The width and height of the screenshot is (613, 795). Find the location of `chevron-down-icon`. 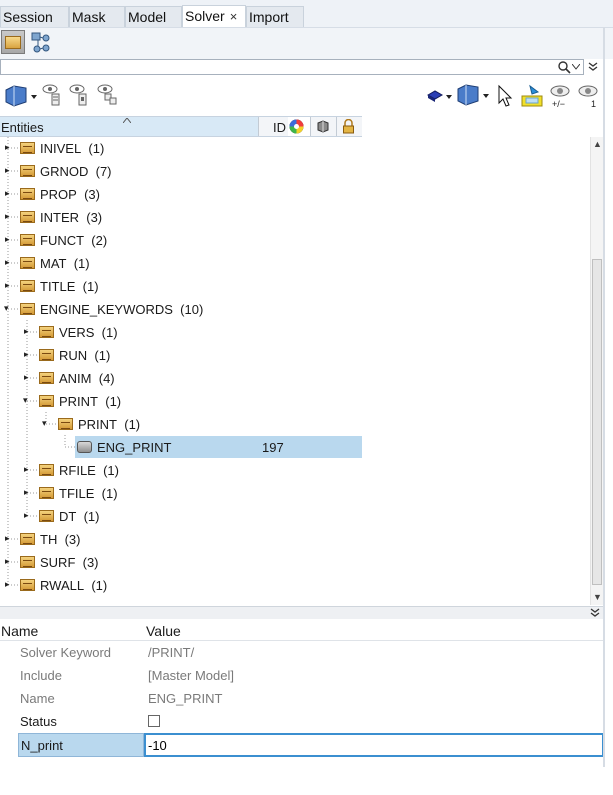

chevron-down-icon is located at coordinates (576, 67).